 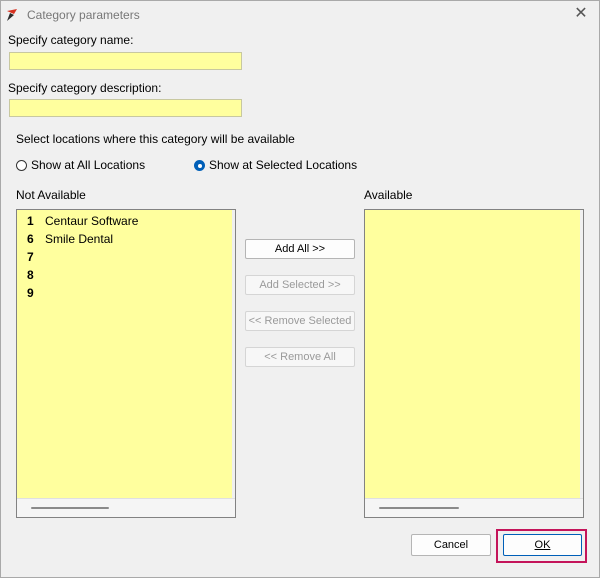 What do you see at coordinates (83, 15) in the screenshot?
I see `window-title: Category parameters` at bounding box center [83, 15].